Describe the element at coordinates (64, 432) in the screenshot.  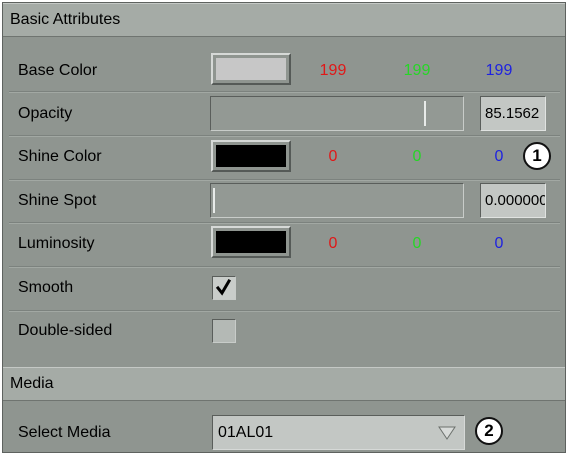
I see `select-media-label: Select Media` at that location.